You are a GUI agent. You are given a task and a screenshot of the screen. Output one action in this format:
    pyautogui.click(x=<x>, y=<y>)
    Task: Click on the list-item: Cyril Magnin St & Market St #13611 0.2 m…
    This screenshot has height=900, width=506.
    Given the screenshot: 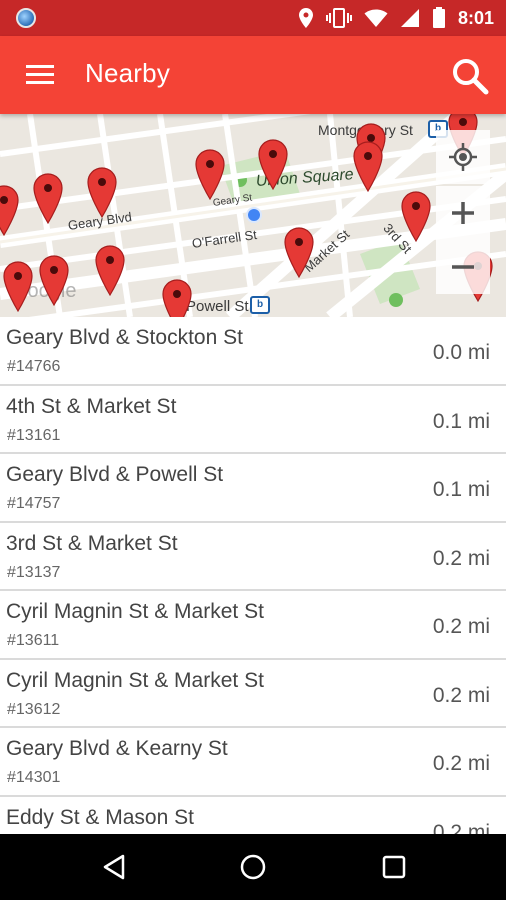 What is the action you would take?
    pyautogui.click(x=253, y=625)
    